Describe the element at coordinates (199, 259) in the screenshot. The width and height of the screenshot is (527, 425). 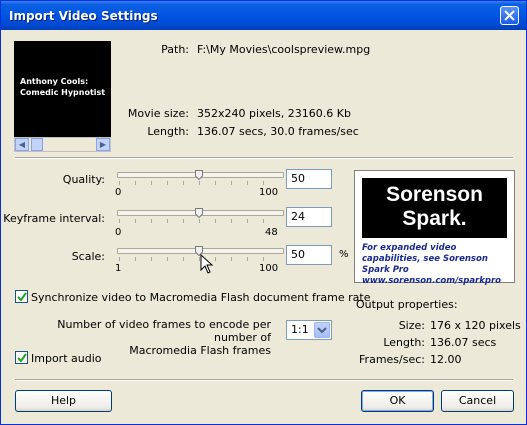
I see `scale-ticks` at that location.